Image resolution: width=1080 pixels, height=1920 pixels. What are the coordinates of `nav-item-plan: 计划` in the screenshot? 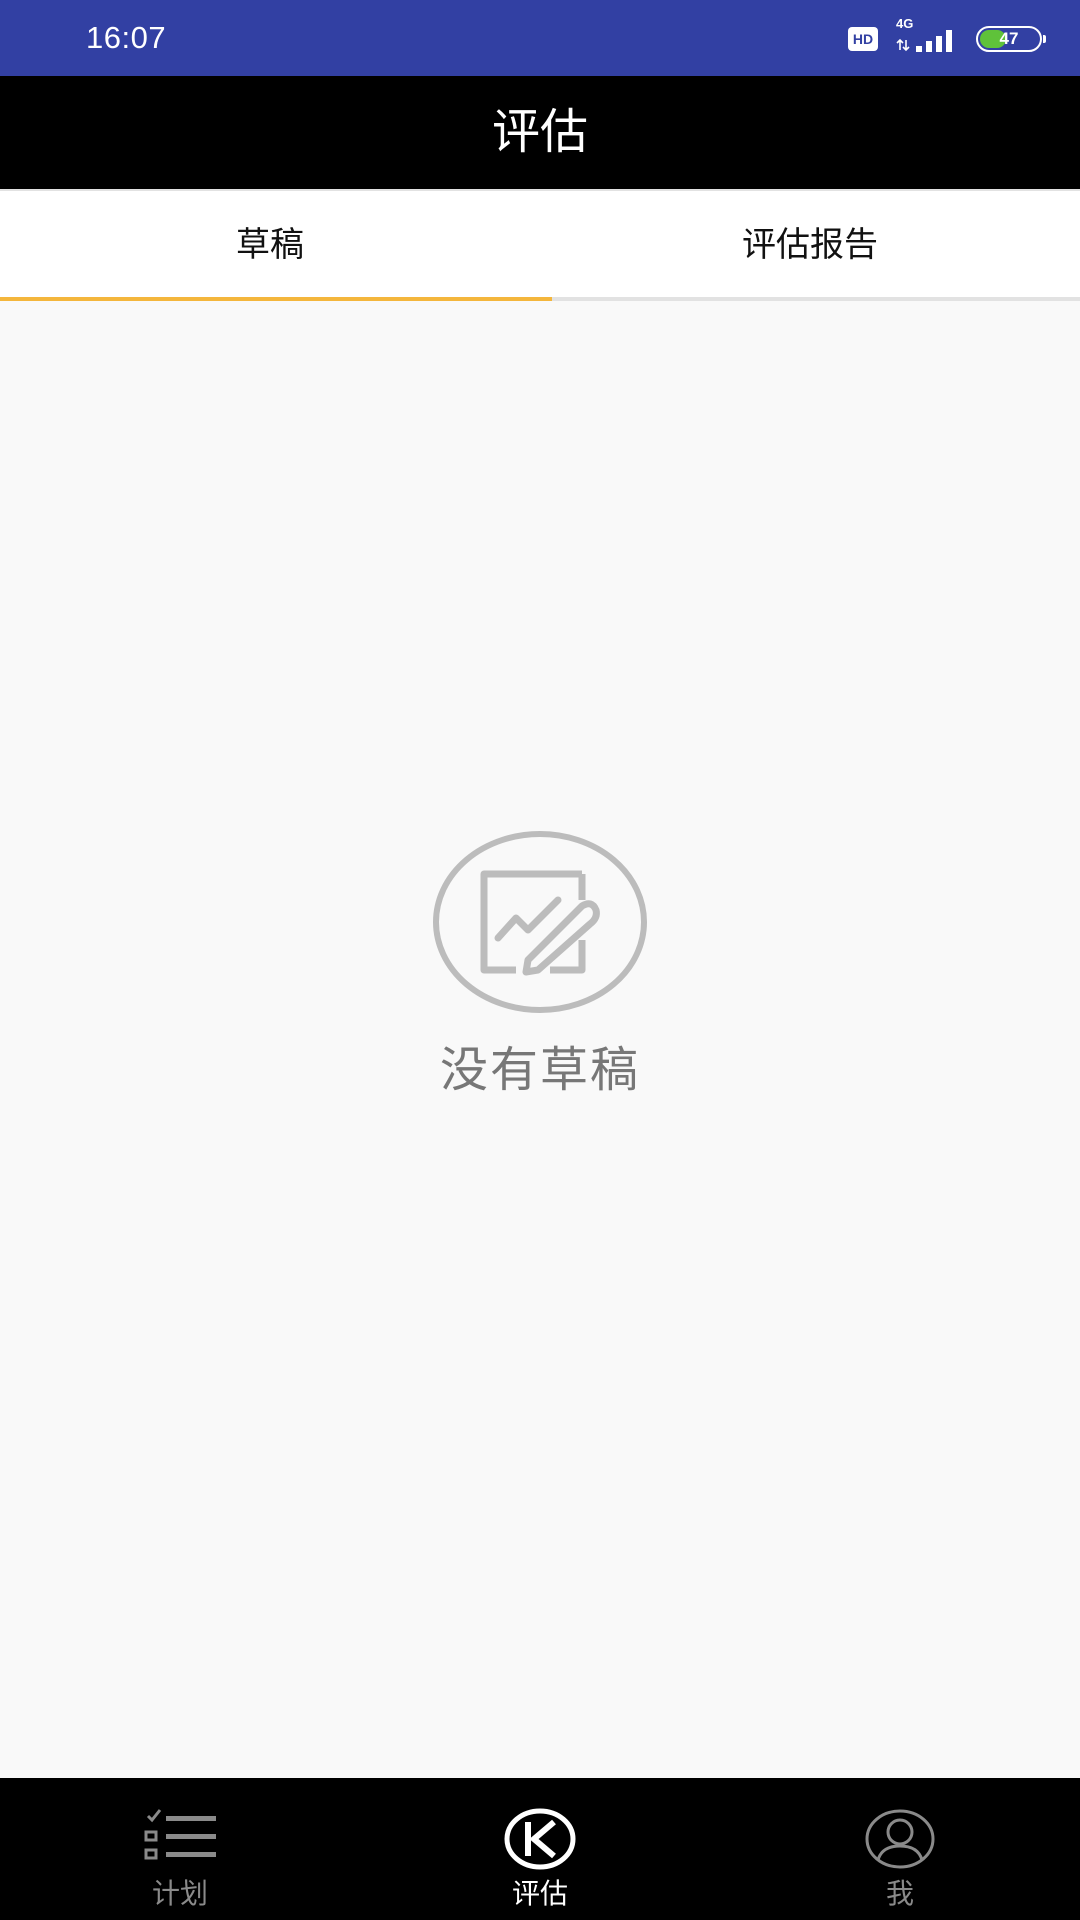 It's located at (180, 1849).